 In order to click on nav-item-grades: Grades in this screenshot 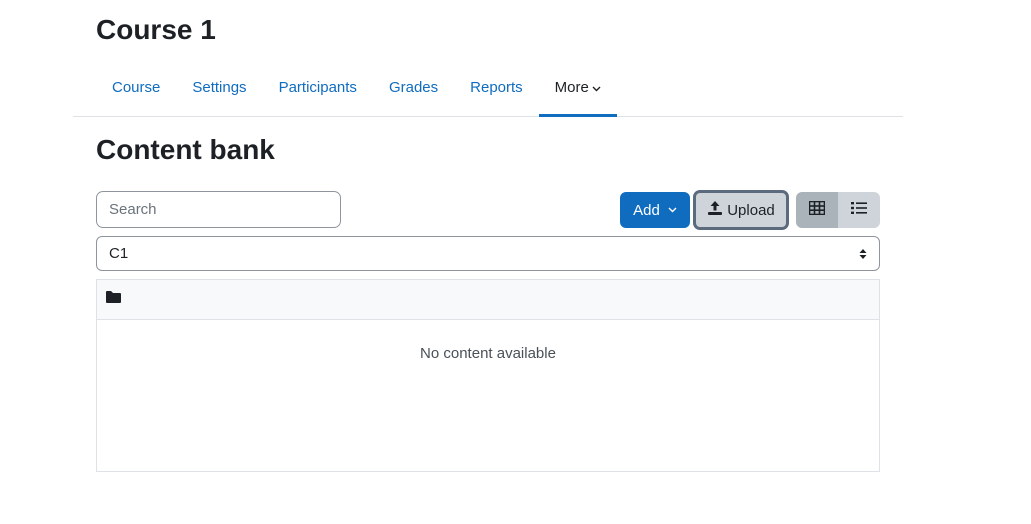, I will do `click(413, 87)`.